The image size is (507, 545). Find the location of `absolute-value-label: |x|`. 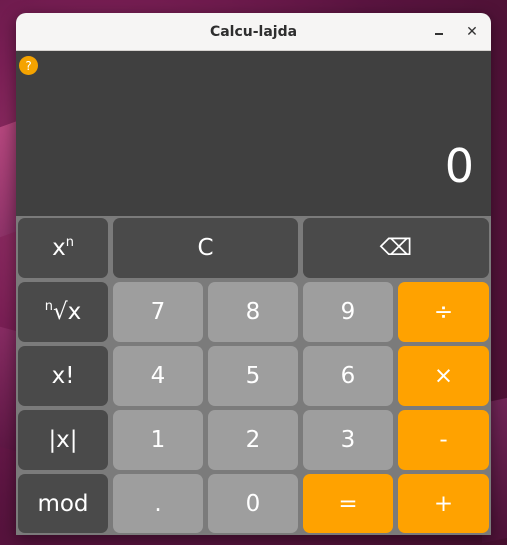

absolute-value-label: |x| is located at coordinates (63, 440).